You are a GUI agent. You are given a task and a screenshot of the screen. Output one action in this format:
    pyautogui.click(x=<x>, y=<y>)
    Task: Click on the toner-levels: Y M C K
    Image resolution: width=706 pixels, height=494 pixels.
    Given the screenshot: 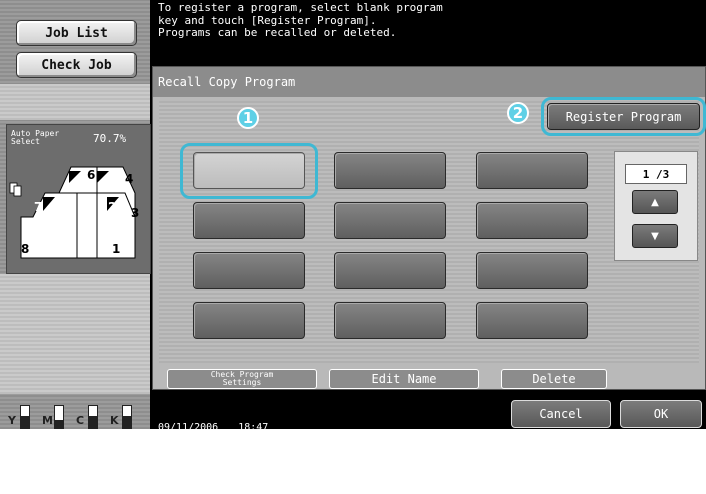 What is the action you would take?
    pyautogui.click(x=77, y=413)
    